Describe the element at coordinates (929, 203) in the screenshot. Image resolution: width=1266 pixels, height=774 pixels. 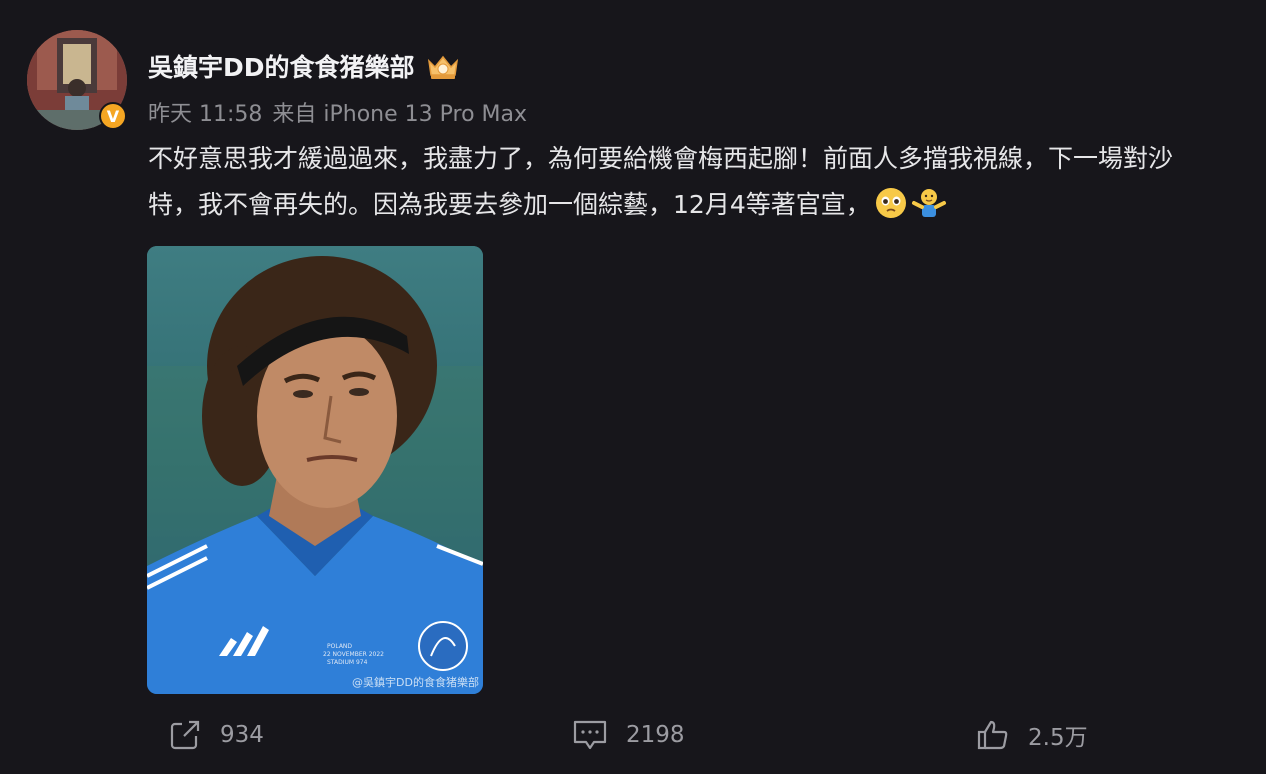
I see `shrug-emoji` at that location.